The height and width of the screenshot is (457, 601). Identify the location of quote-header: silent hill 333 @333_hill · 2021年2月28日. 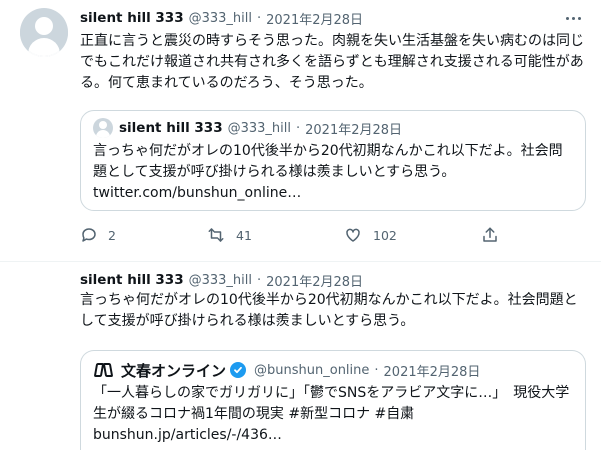
(248, 128).